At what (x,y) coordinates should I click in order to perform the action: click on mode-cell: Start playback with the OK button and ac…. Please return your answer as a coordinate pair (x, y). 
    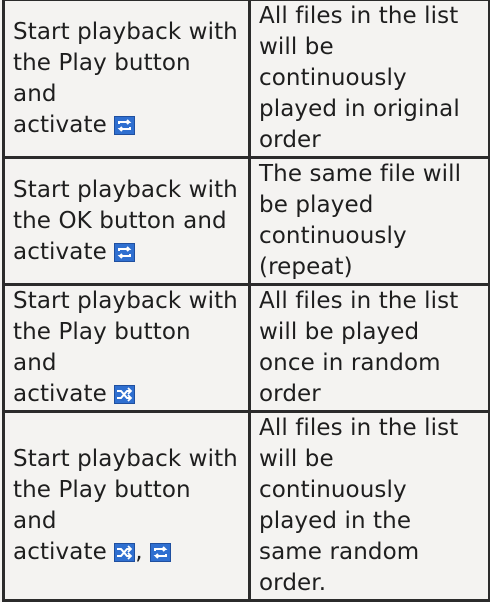
    Looking at the image, I should click on (126, 221).